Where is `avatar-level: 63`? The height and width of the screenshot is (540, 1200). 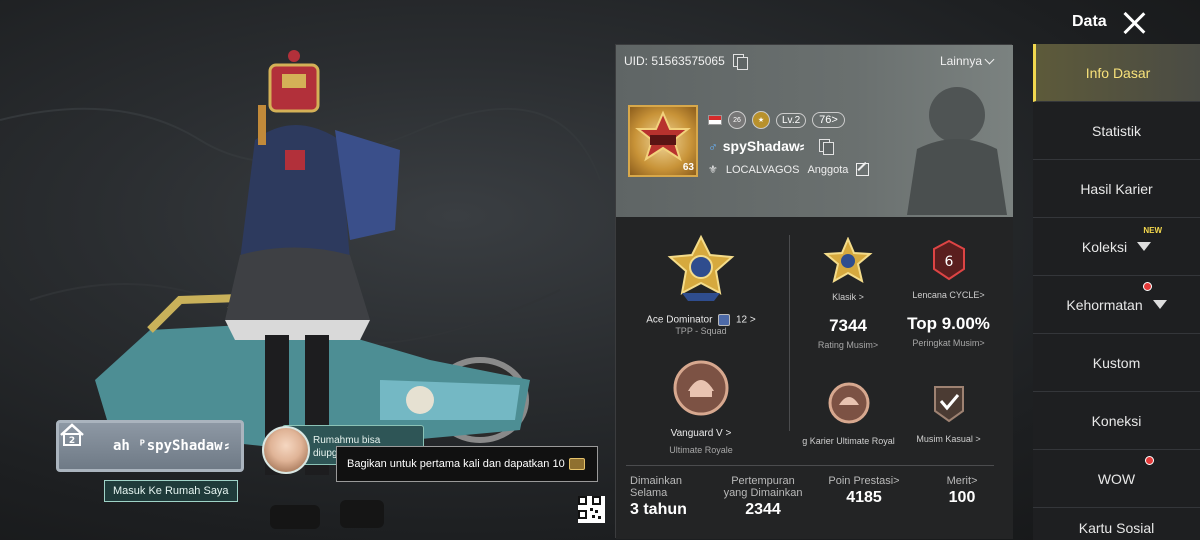 avatar-level: 63 is located at coordinates (688, 167).